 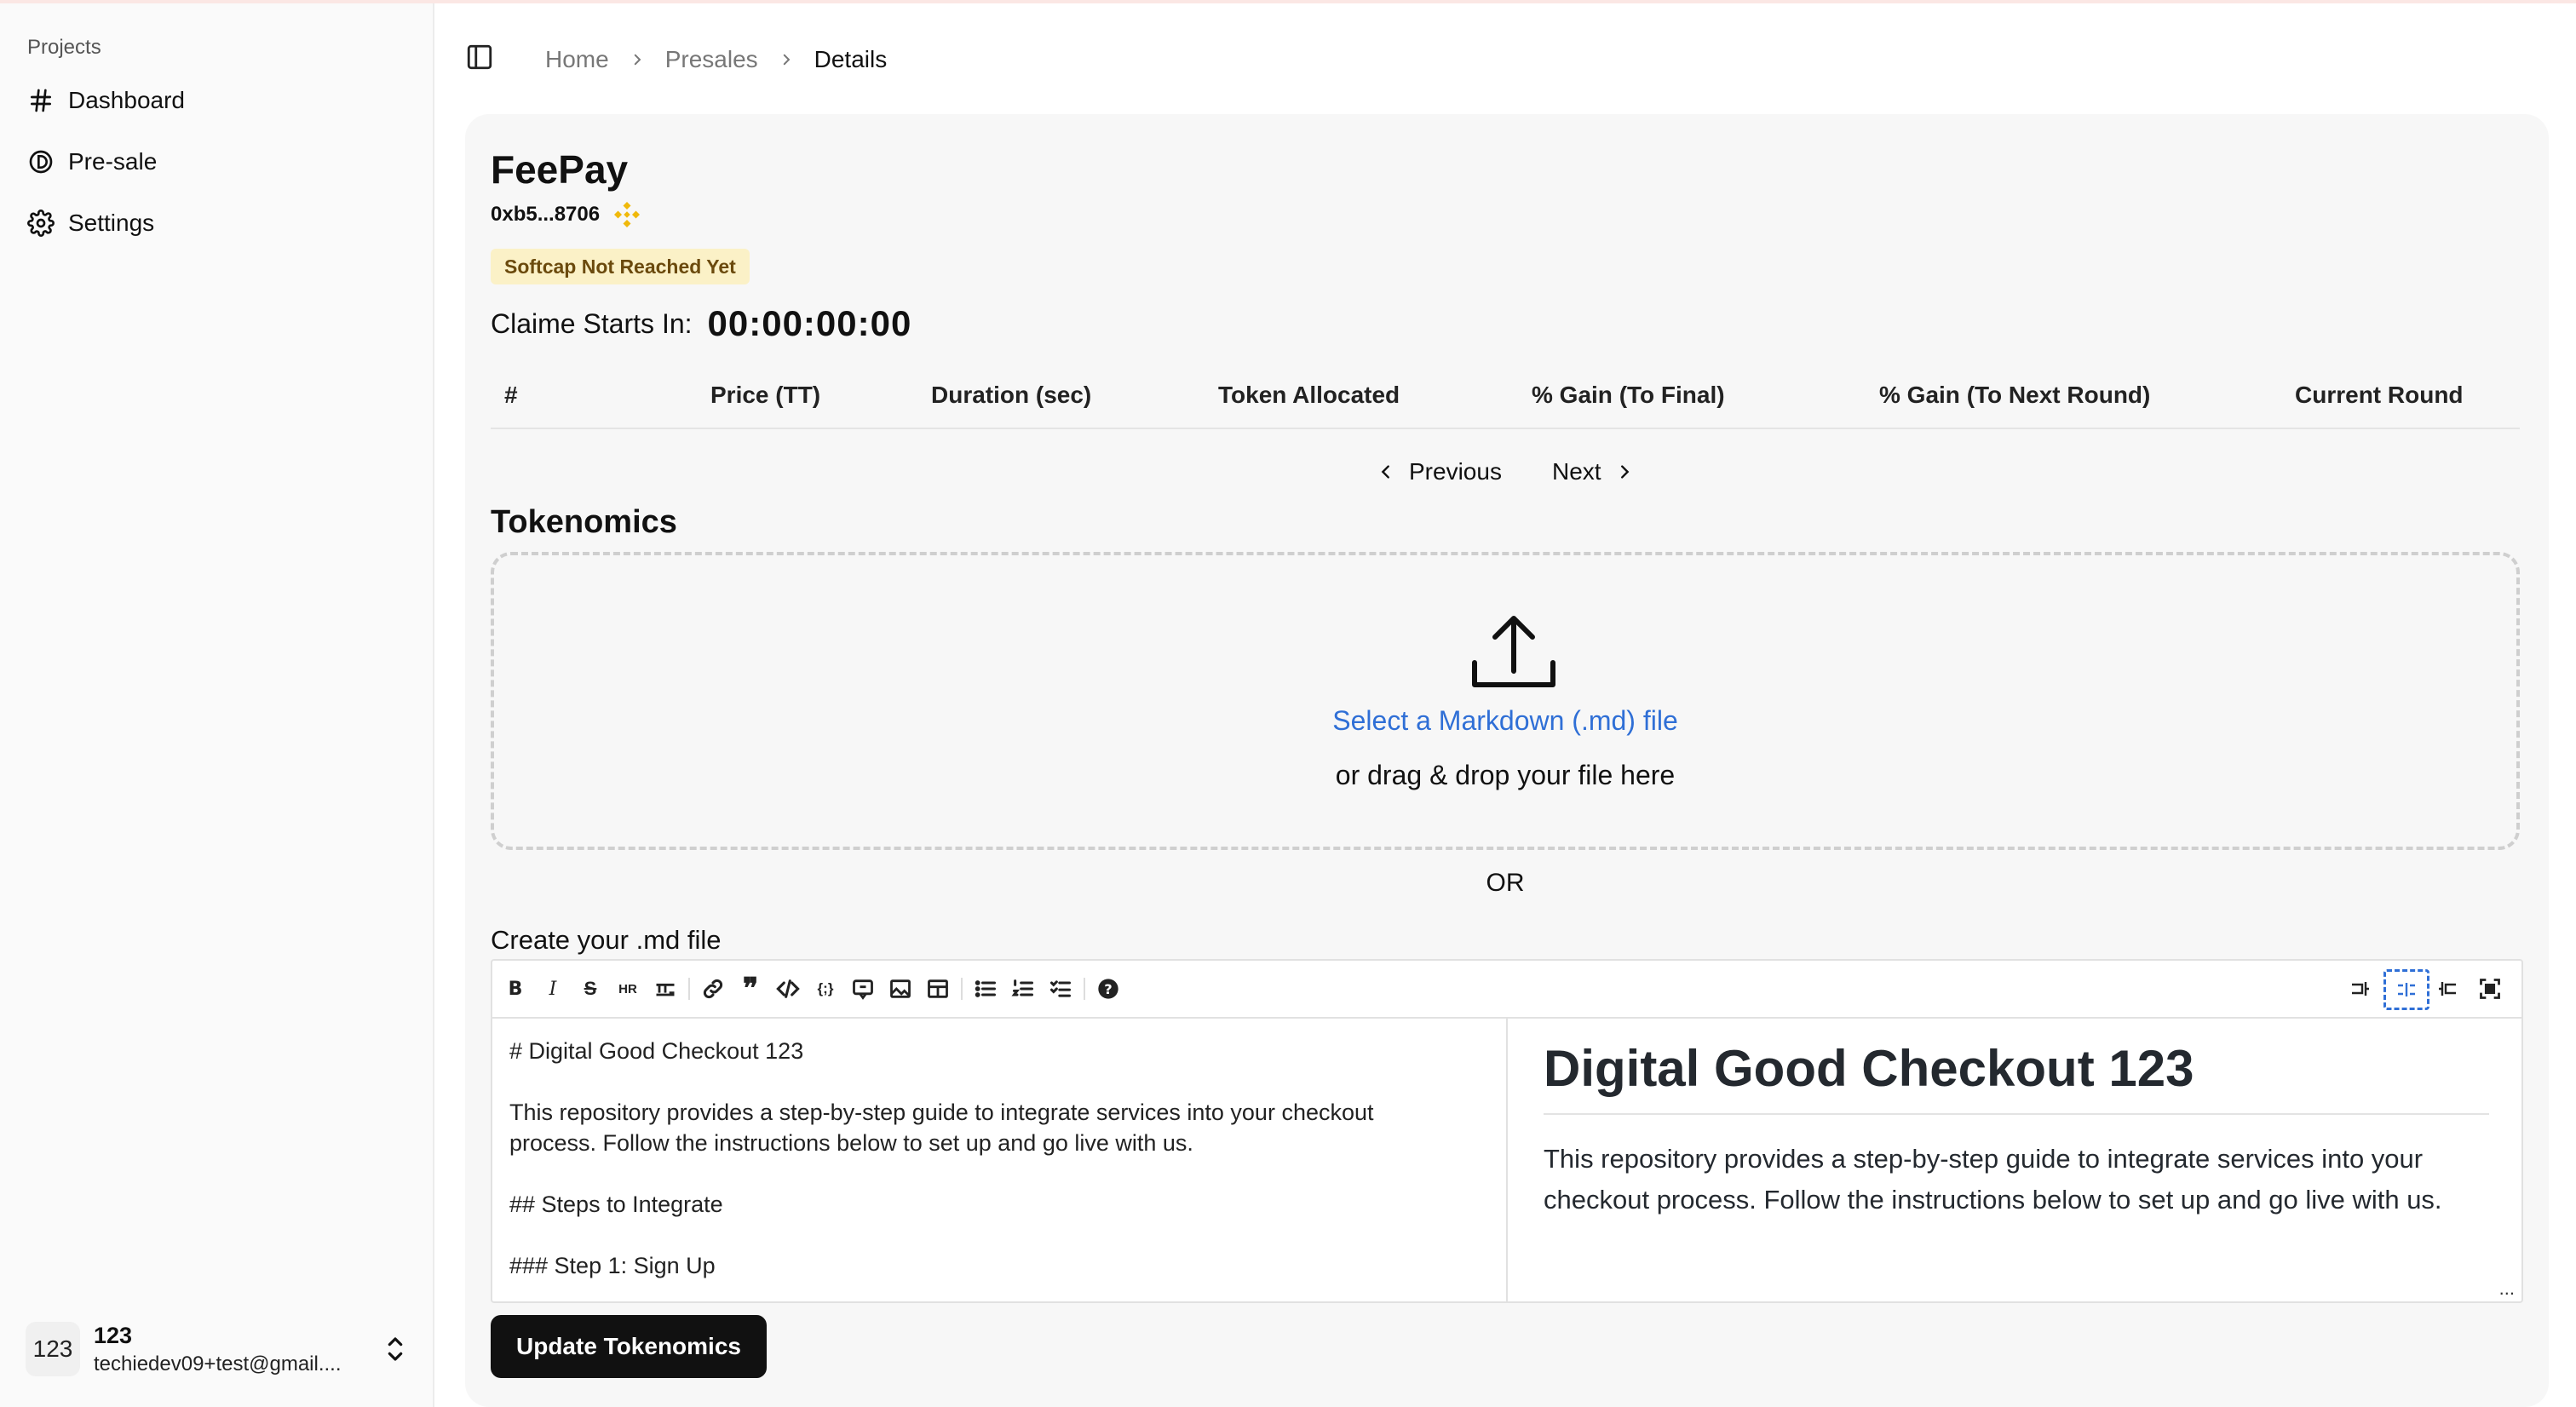 What do you see at coordinates (41, 162) in the screenshot?
I see `coin-icon` at bounding box center [41, 162].